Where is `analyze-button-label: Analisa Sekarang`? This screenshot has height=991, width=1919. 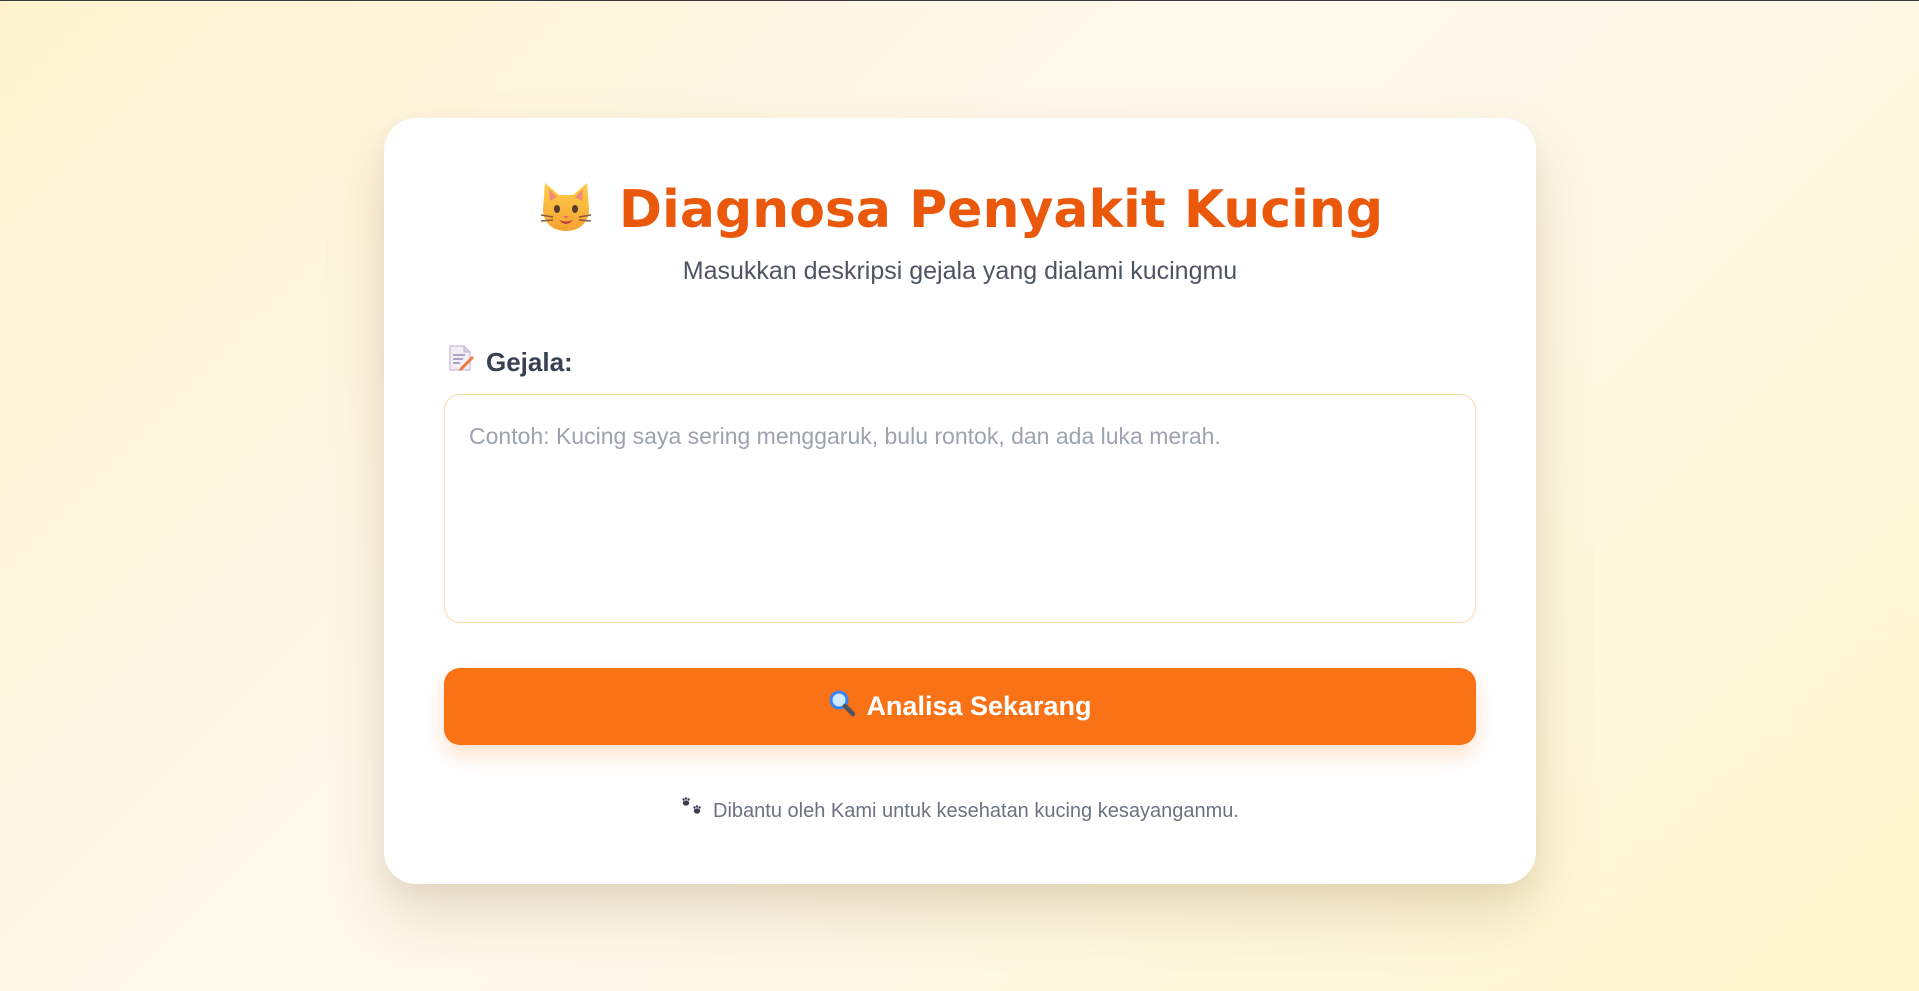 analyze-button-label: Analisa Sekarang is located at coordinates (979, 706).